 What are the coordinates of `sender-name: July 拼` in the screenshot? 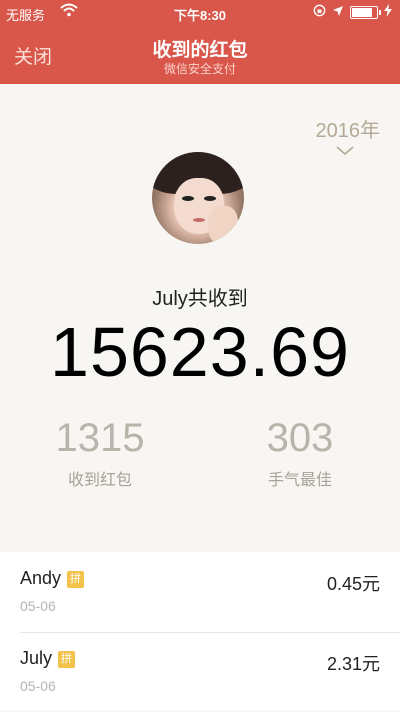 It's located at (48, 658).